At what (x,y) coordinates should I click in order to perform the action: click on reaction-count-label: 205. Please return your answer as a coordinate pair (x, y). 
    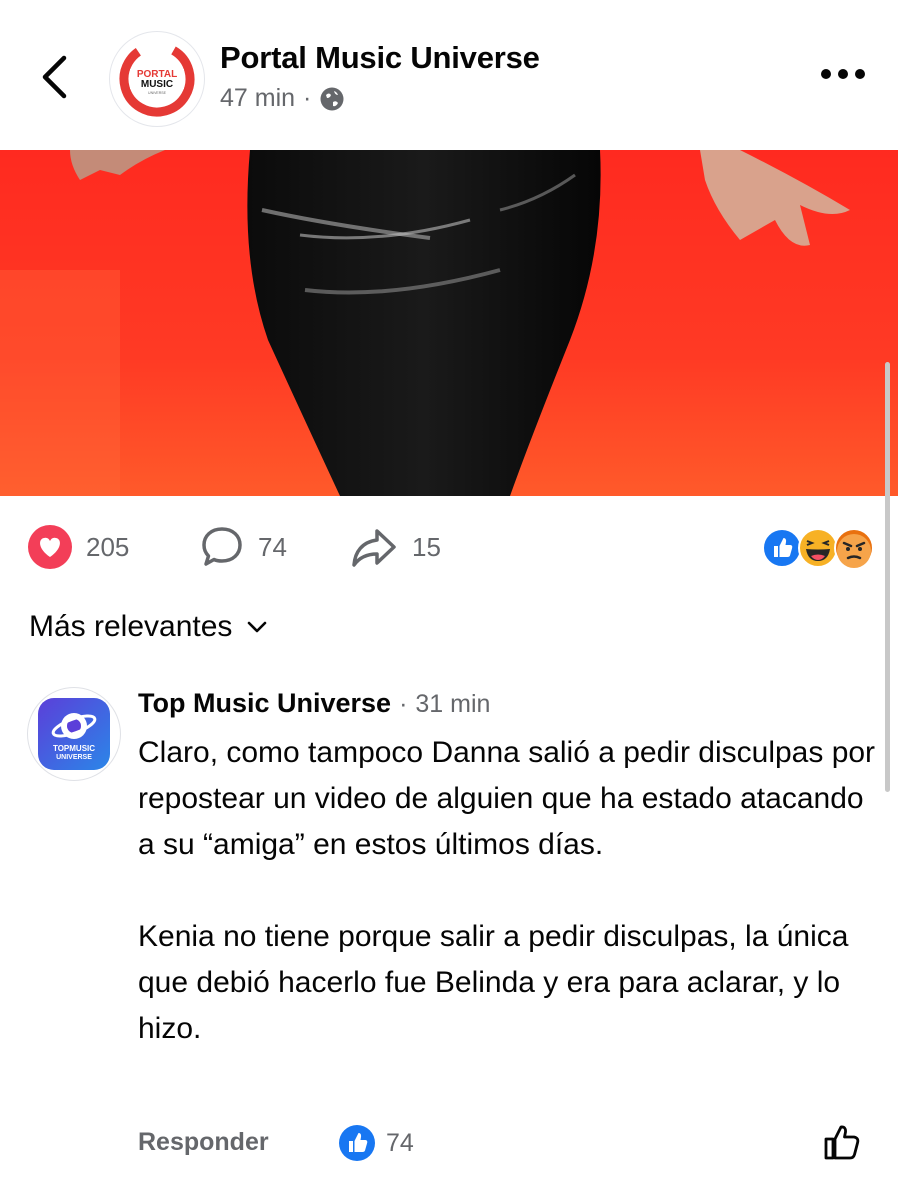
    Looking at the image, I should click on (108, 546).